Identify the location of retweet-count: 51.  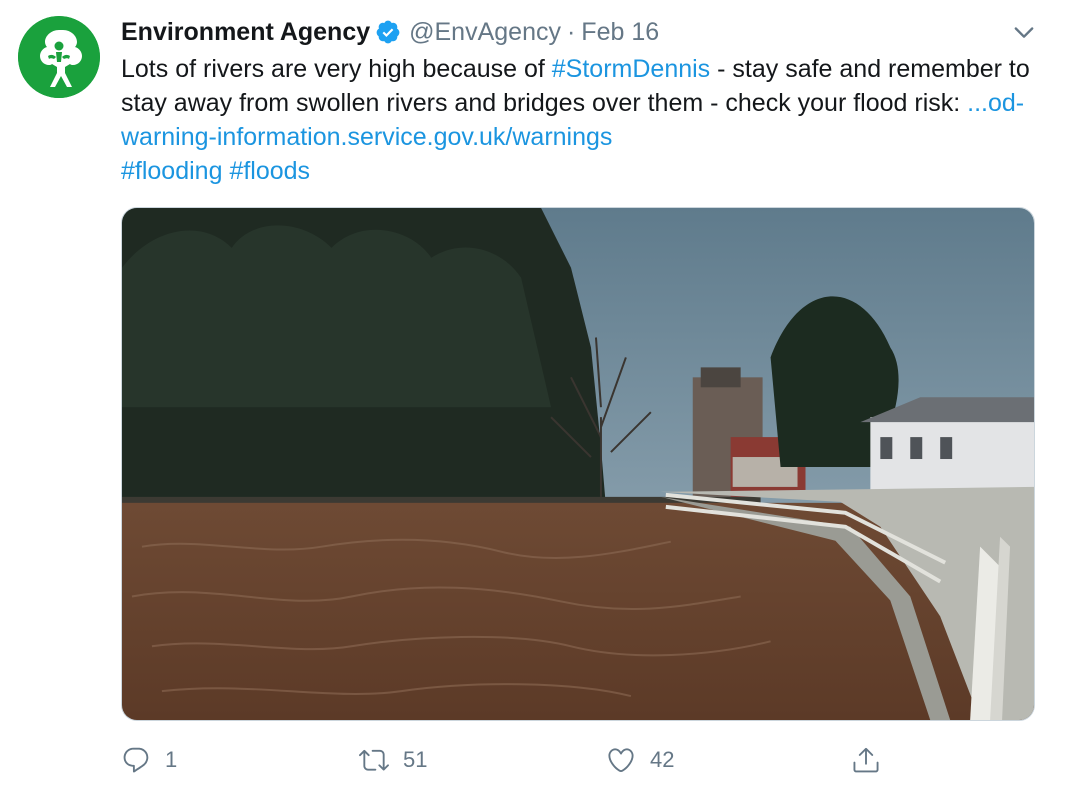
(415, 759).